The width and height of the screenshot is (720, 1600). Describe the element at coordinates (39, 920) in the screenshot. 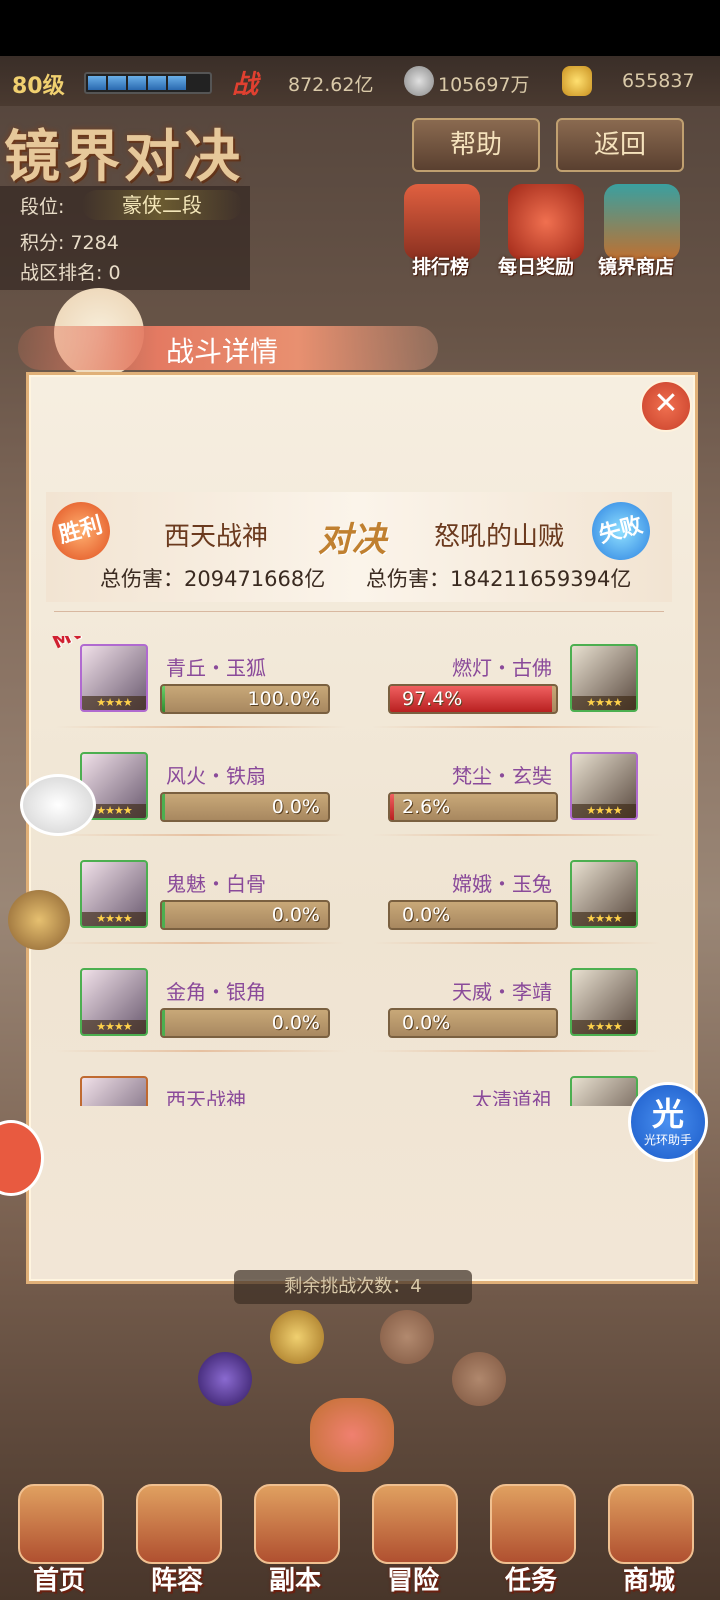

I see `side-menu-icon` at that location.